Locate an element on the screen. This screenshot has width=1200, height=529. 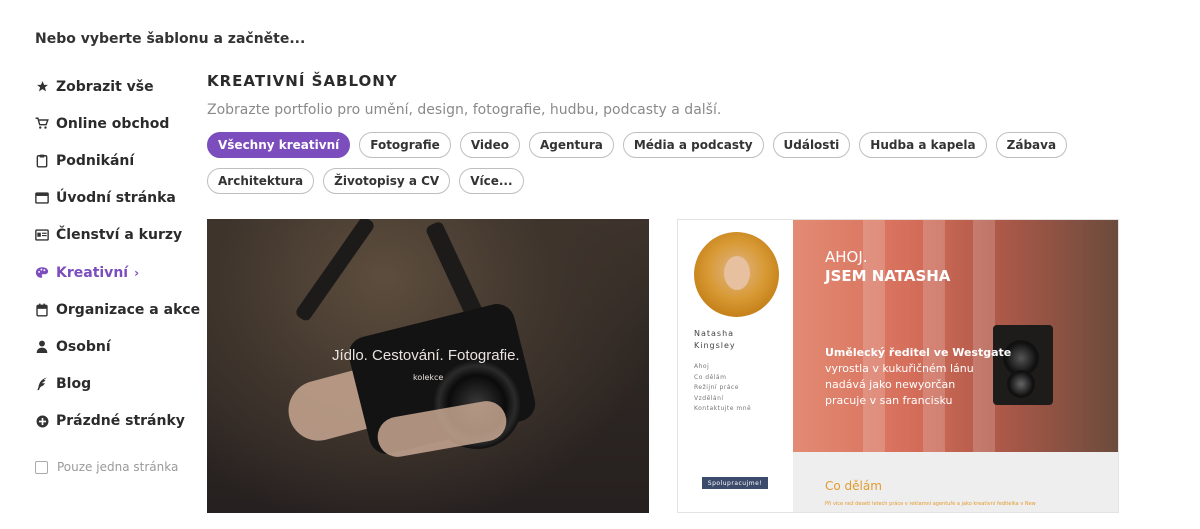
single-page-label: Pouze jedna stránka is located at coordinates (118, 467).